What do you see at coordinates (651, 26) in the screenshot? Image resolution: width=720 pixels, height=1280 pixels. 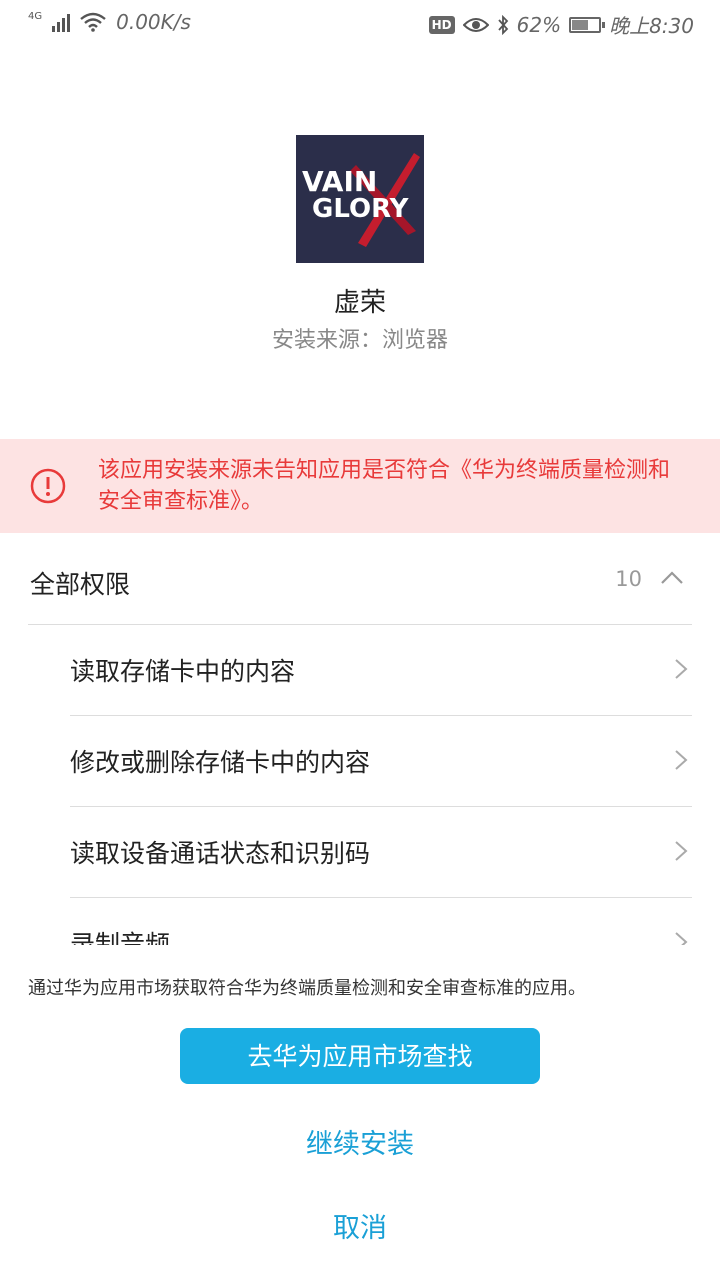 I see `clock: 晚上8:30` at bounding box center [651, 26].